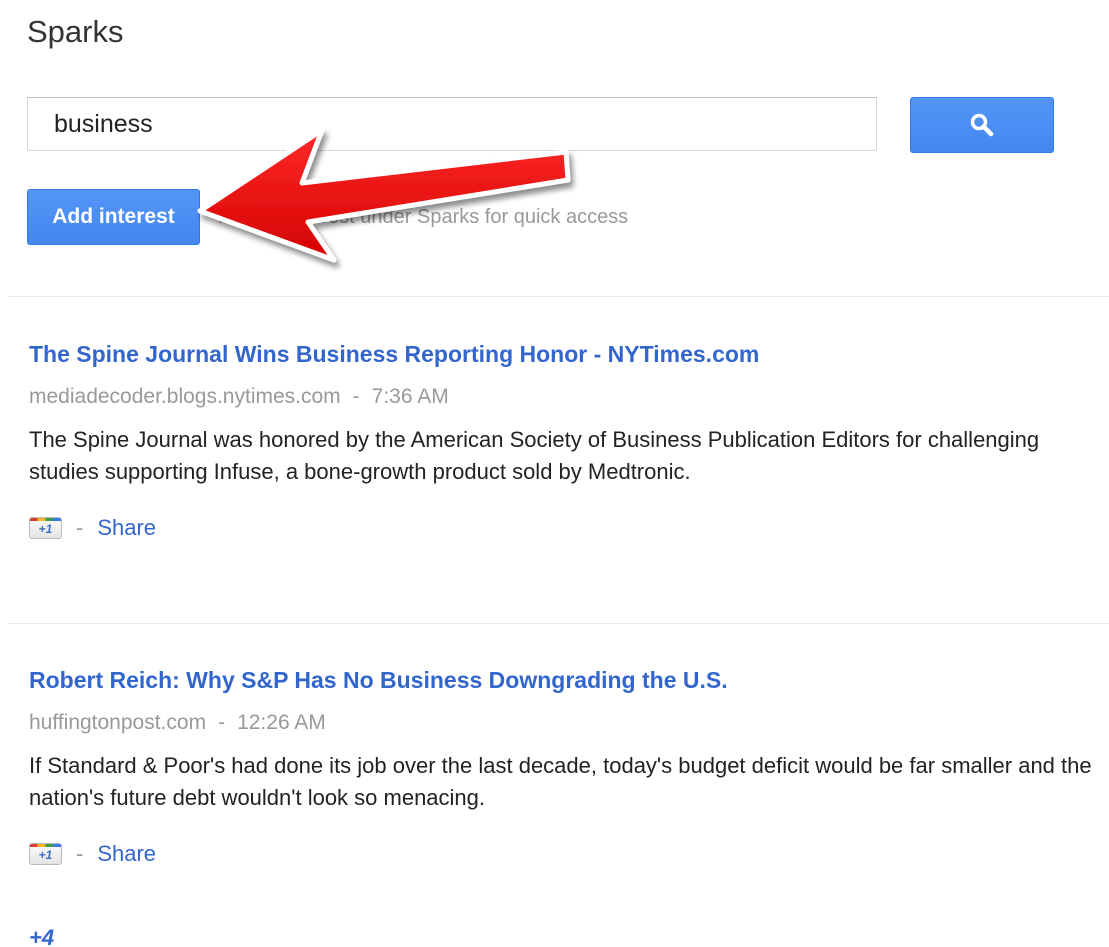 The height and width of the screenshot is (947, 1109). Describe the element at coordinates (185, 396) in the screenshot. I see `article-source: mediadecoder.blogs.nytimes.com` at that location.